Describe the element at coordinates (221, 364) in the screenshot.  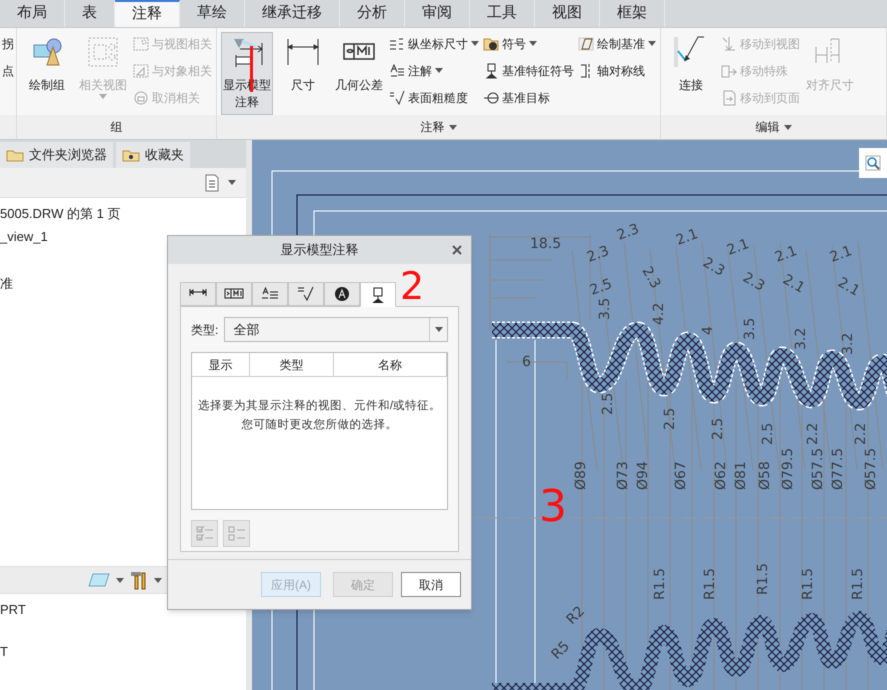
I see `column-header: 显示` at that location.